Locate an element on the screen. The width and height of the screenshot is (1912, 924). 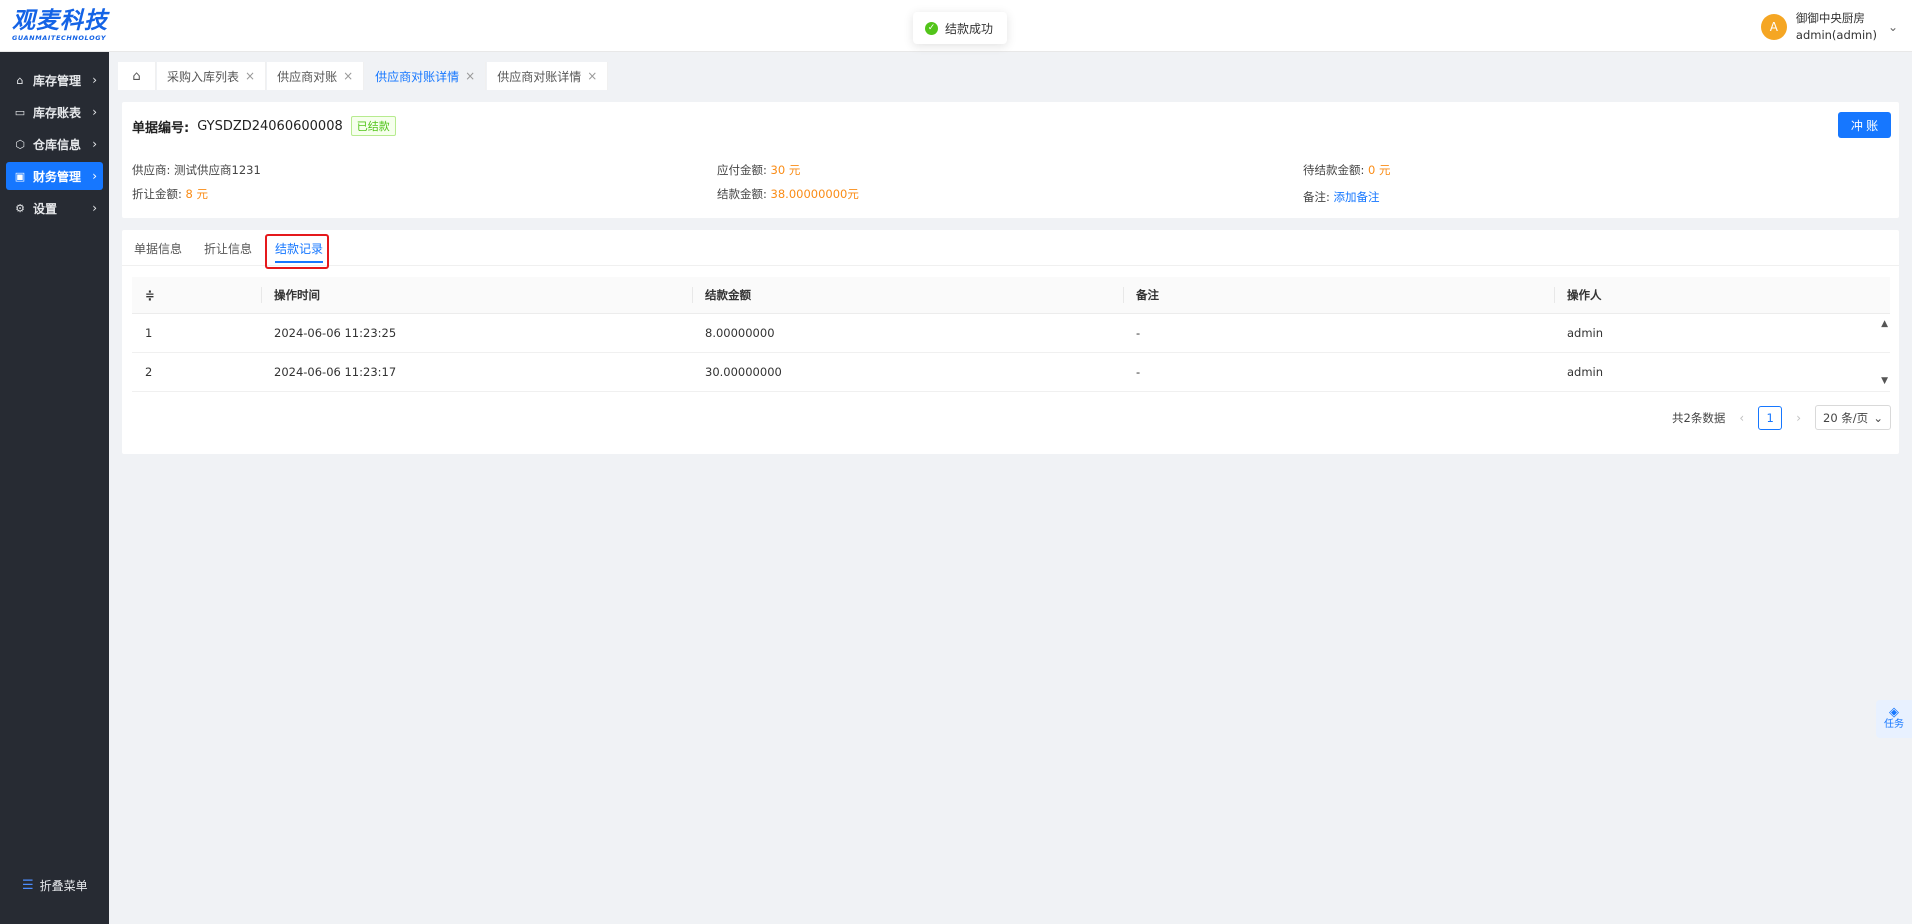
page-size-select: 20 条/页 ⌄ is located at coordinates (1853, 417).